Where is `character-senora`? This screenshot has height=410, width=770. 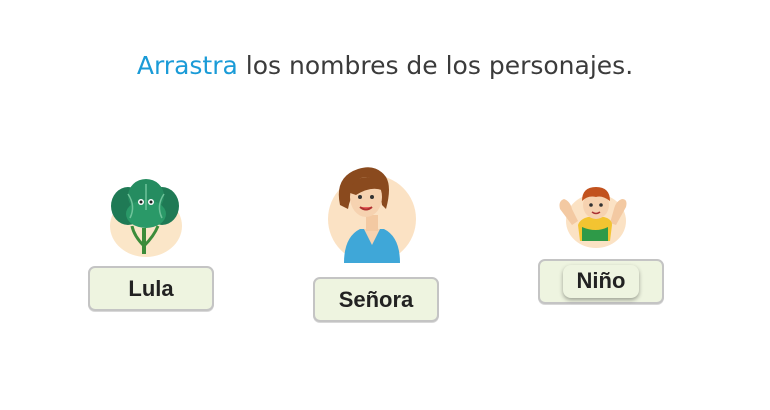 character-senora is located at coordinates (372, 215).